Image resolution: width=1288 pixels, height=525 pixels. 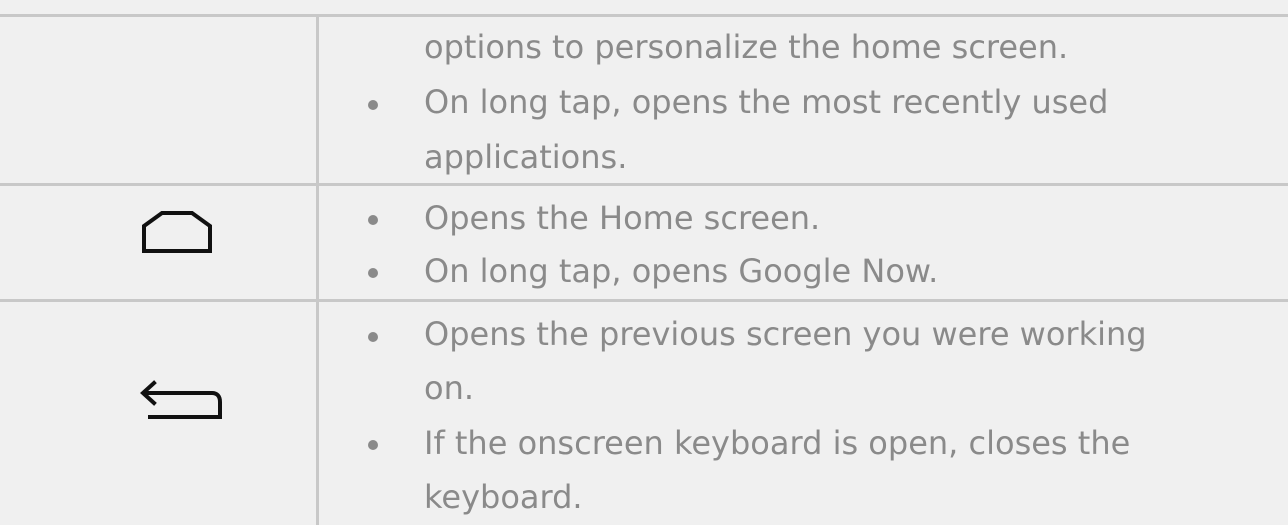 What do you see at coordinates (177, 232) in the screenshot?
I see `home-icon` at bounding box center [177, 232].